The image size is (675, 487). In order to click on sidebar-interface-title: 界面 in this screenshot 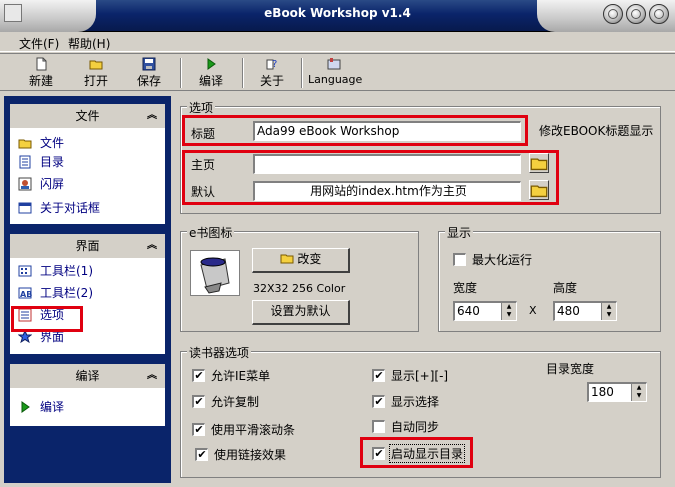, I will do `click(87, 246)`.